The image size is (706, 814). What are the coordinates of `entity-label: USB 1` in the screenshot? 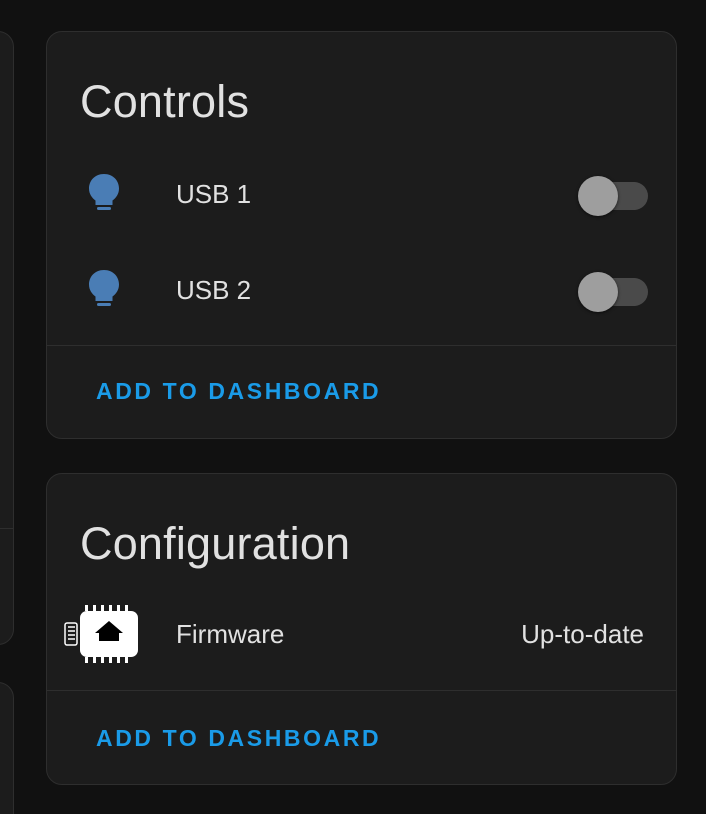 It's located at (214, 194).